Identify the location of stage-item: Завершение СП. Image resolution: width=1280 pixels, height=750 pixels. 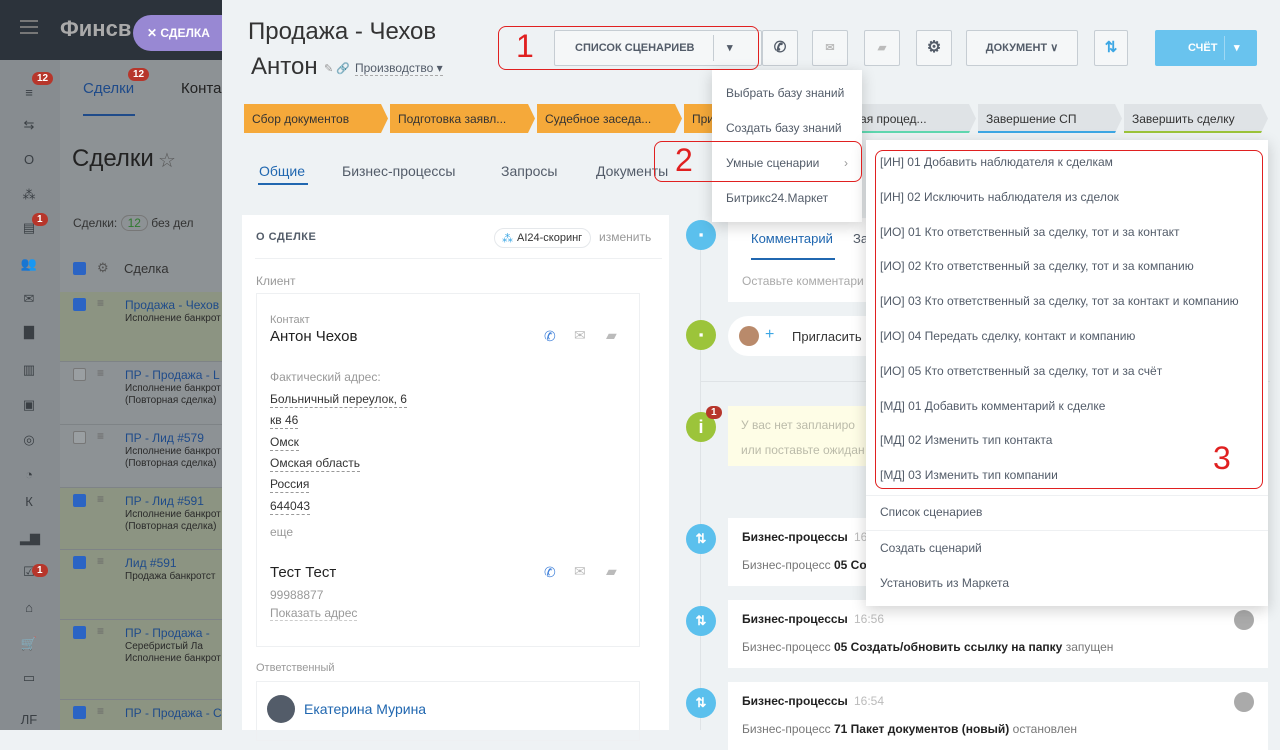
(1050, 118).